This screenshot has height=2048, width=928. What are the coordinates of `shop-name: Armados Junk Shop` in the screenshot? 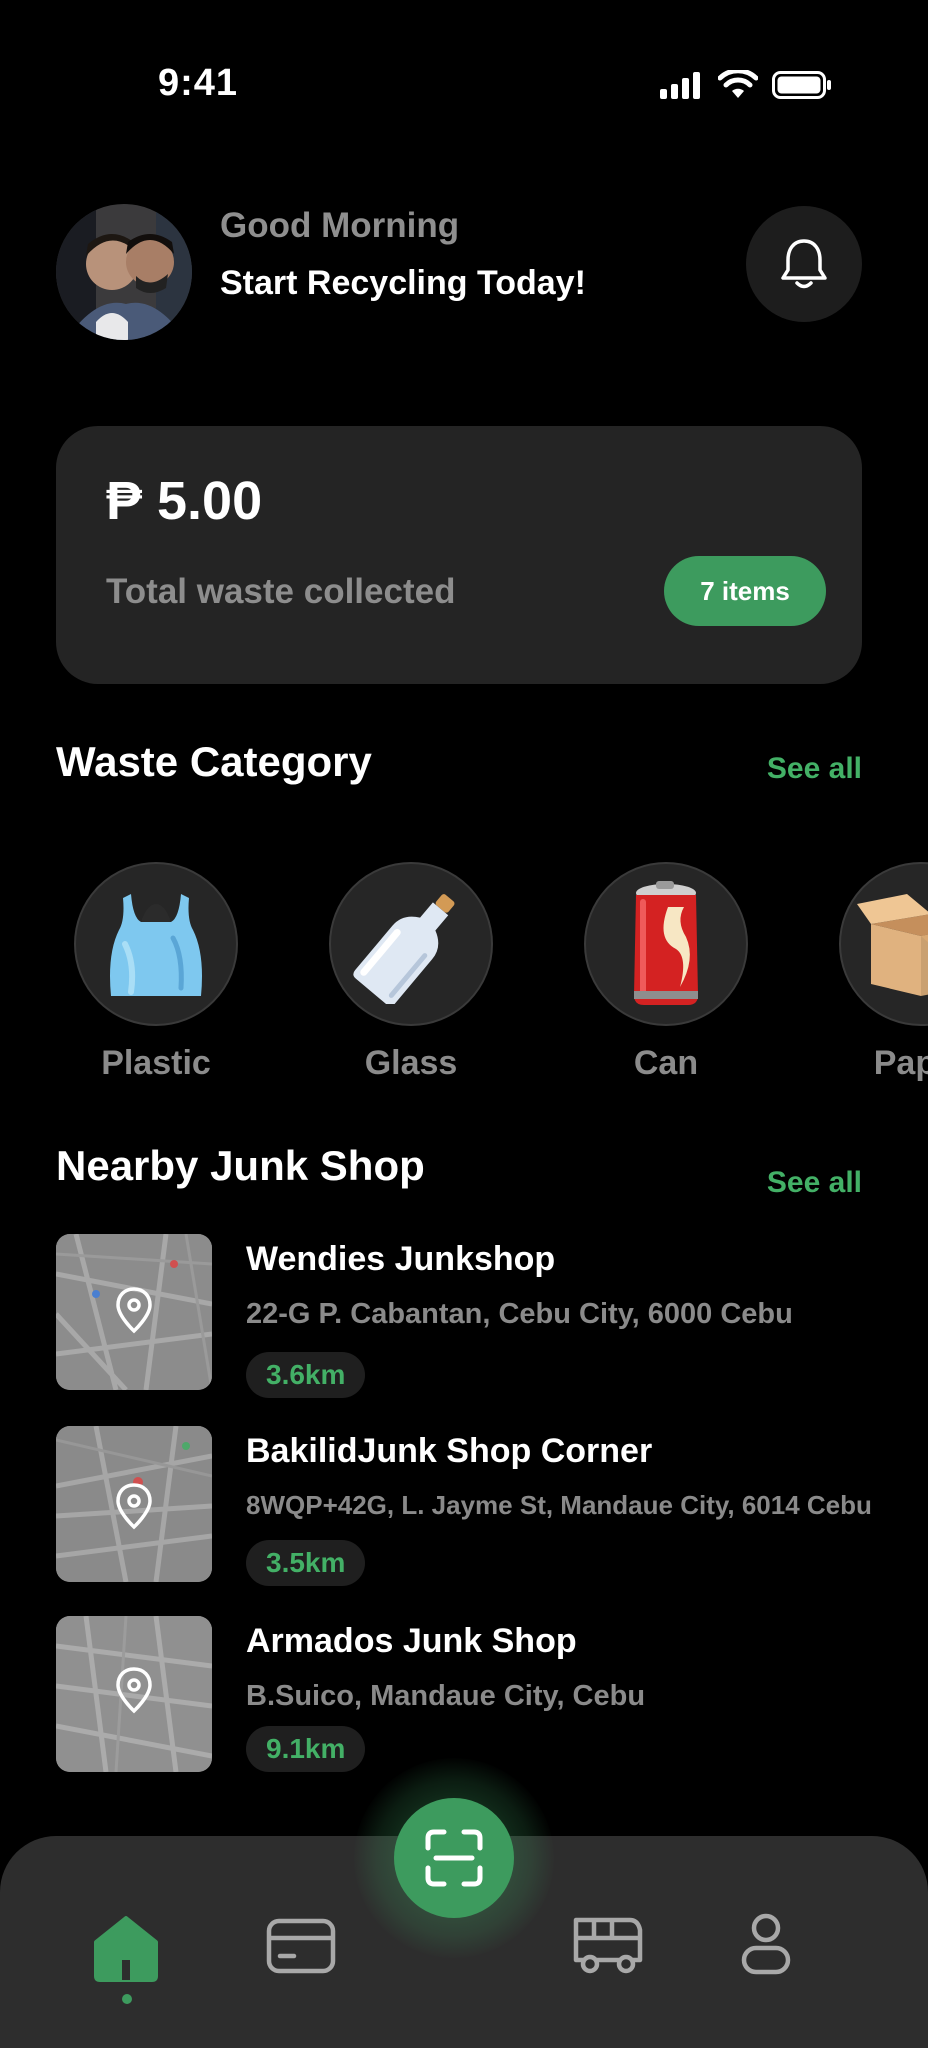 It's located at (411, 1641).